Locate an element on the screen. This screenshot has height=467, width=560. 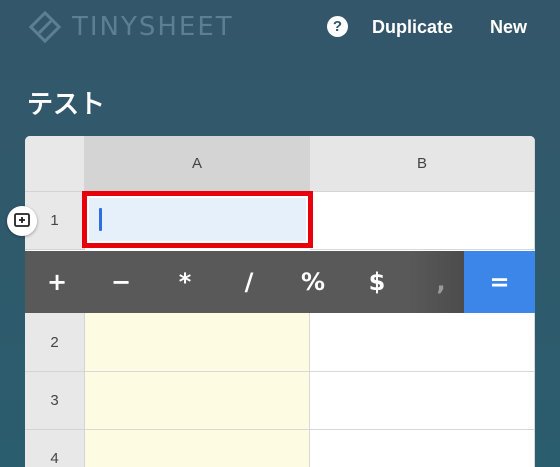
minus-button: − is located at coordinates (121, 282).